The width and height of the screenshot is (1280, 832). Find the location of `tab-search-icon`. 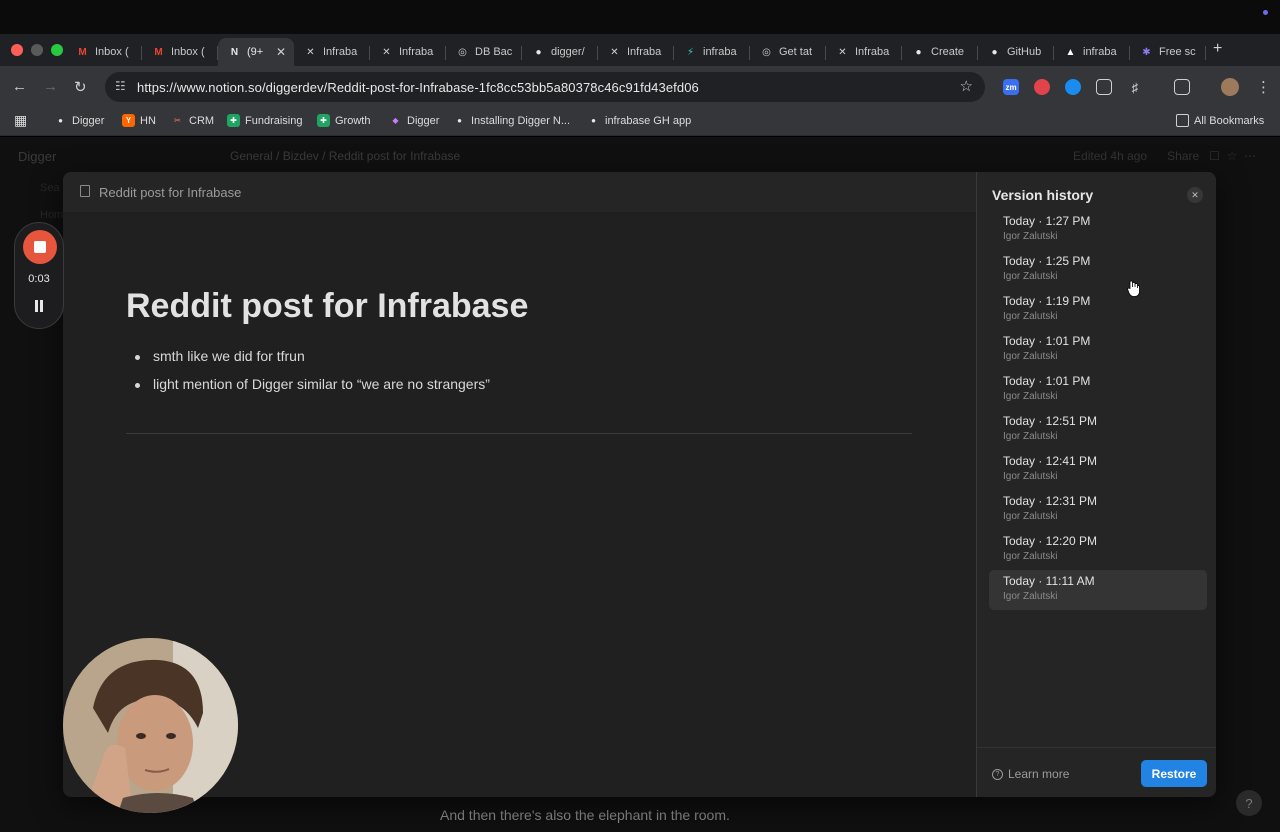

tab-search-icon is located at coordinates (1182, 87).